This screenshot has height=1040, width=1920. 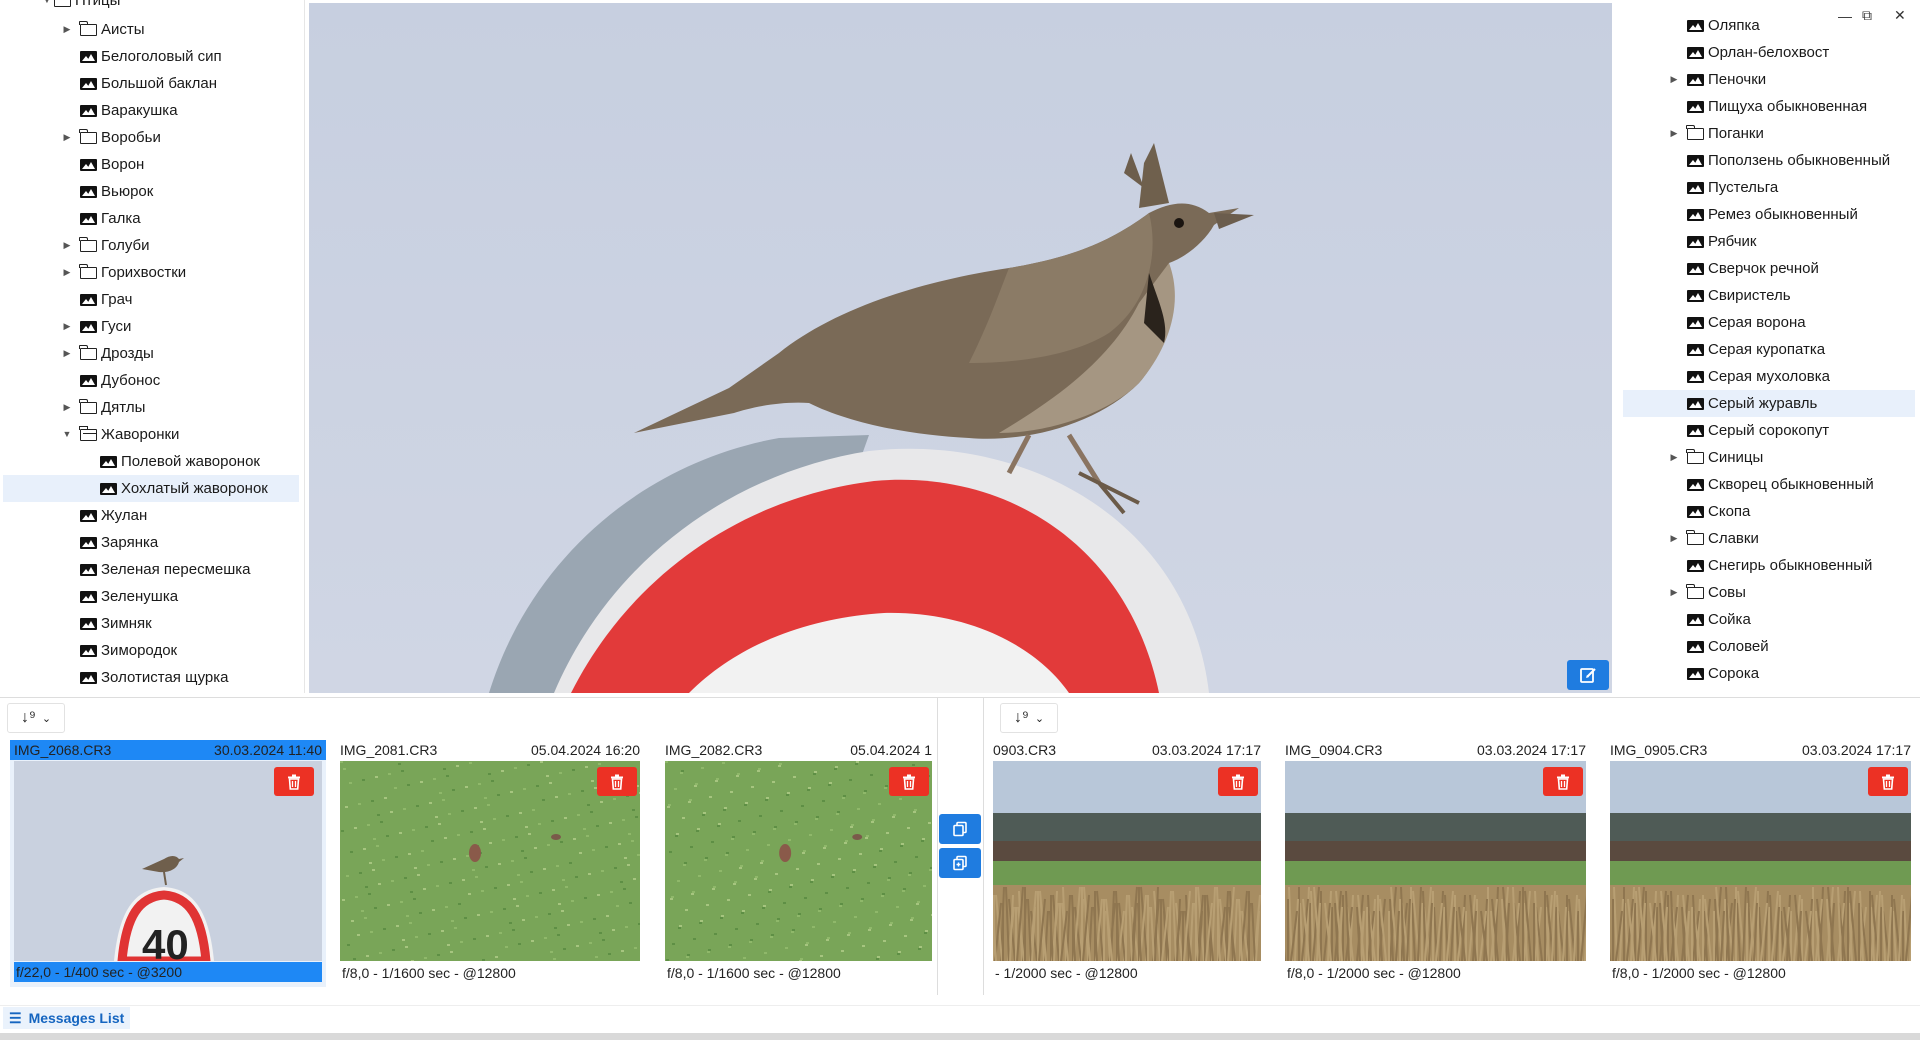 I want to click on left-tree-item: Зеленушка, so click(x=119, y=596).